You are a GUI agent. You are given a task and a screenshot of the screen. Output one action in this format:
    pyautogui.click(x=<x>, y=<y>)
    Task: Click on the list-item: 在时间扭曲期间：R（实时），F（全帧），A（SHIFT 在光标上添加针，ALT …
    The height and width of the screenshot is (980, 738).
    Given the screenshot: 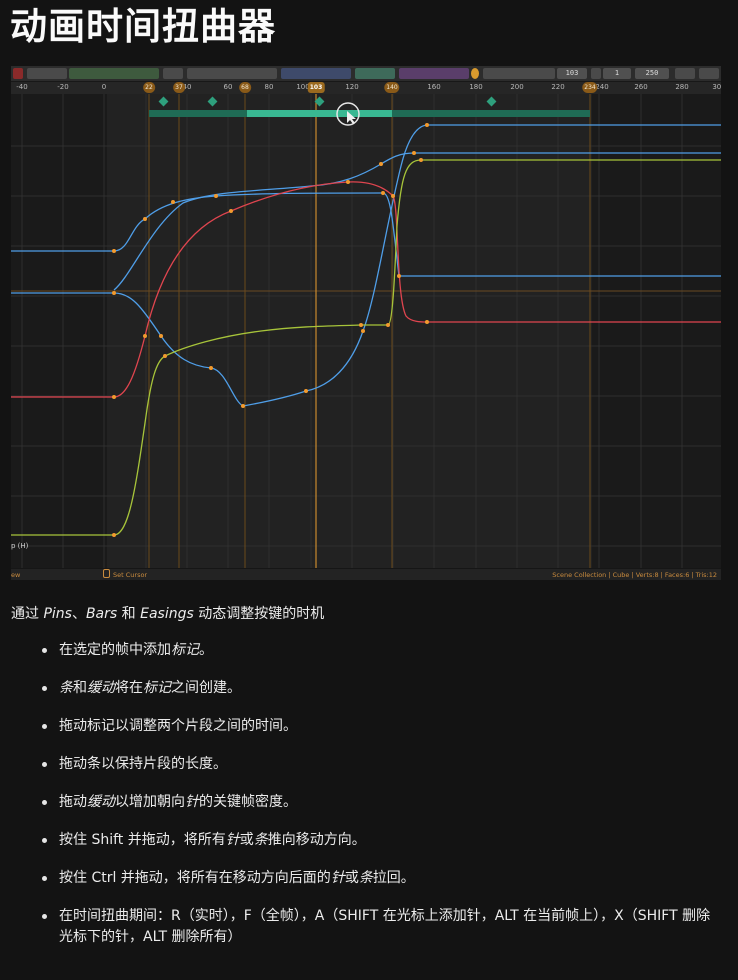 What is the action you would take?
    pyautogui.click(x=380, y=927)
    